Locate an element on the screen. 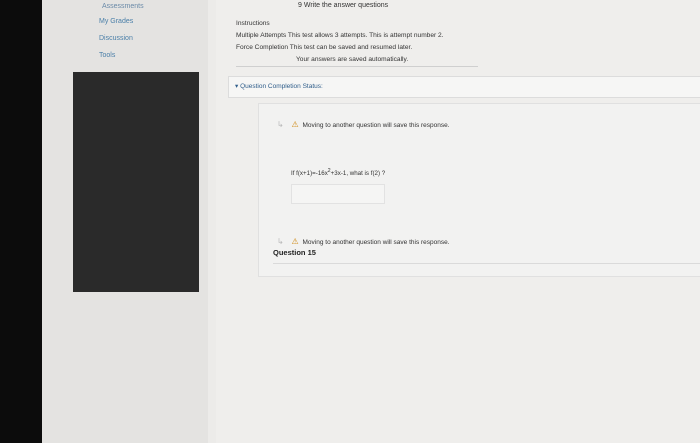  answer-input is located at coordinates (338, 194).